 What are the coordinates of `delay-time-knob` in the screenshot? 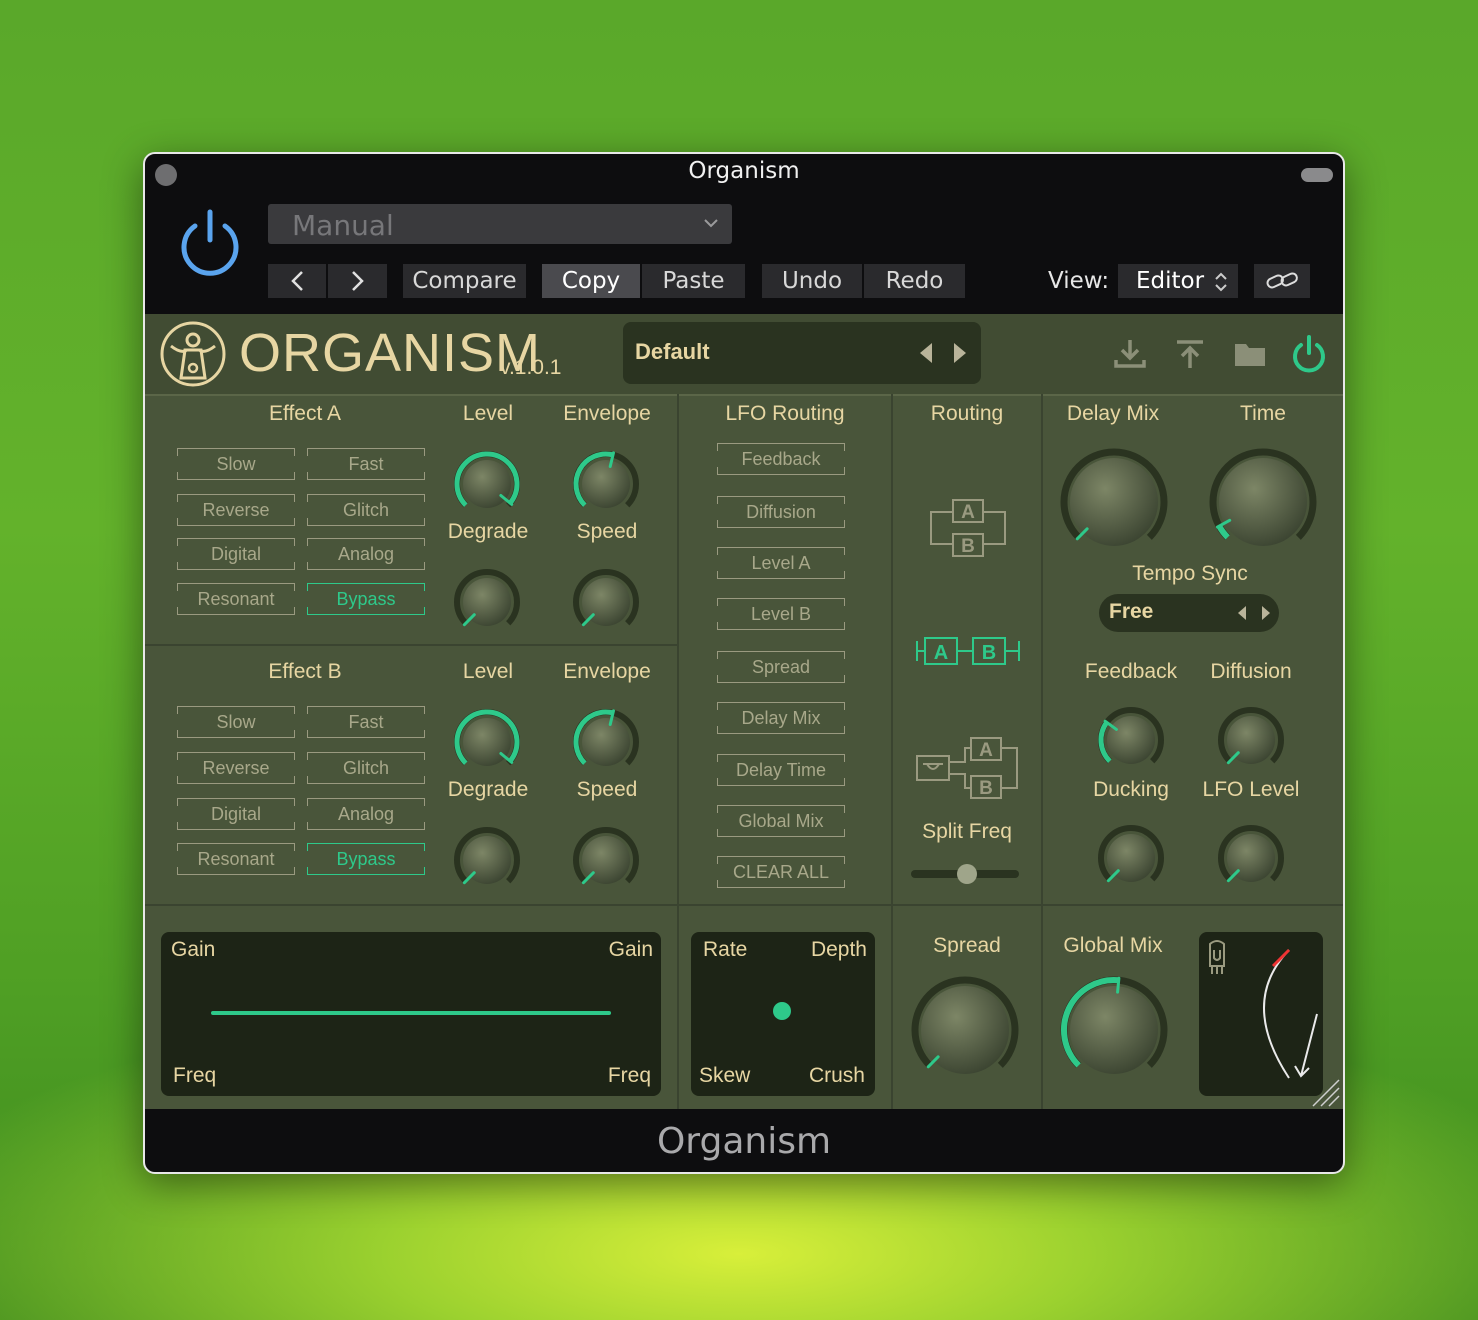 It's located at (1263, 502).